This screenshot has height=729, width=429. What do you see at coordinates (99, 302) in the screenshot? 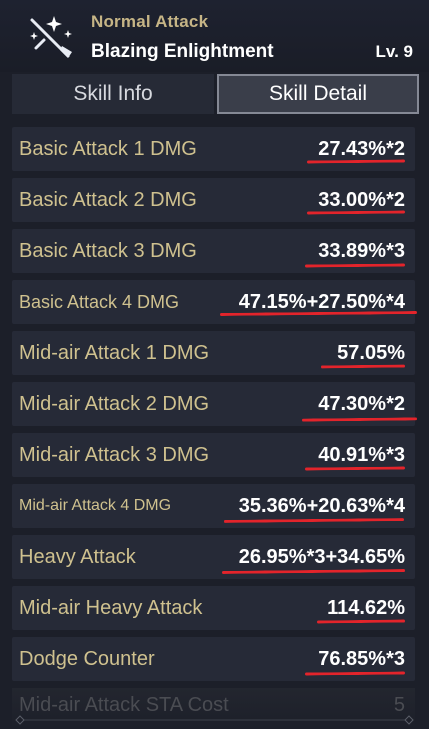
I see `row-label: Basic Attack 4 DMG` at bounding box center [99, 302].